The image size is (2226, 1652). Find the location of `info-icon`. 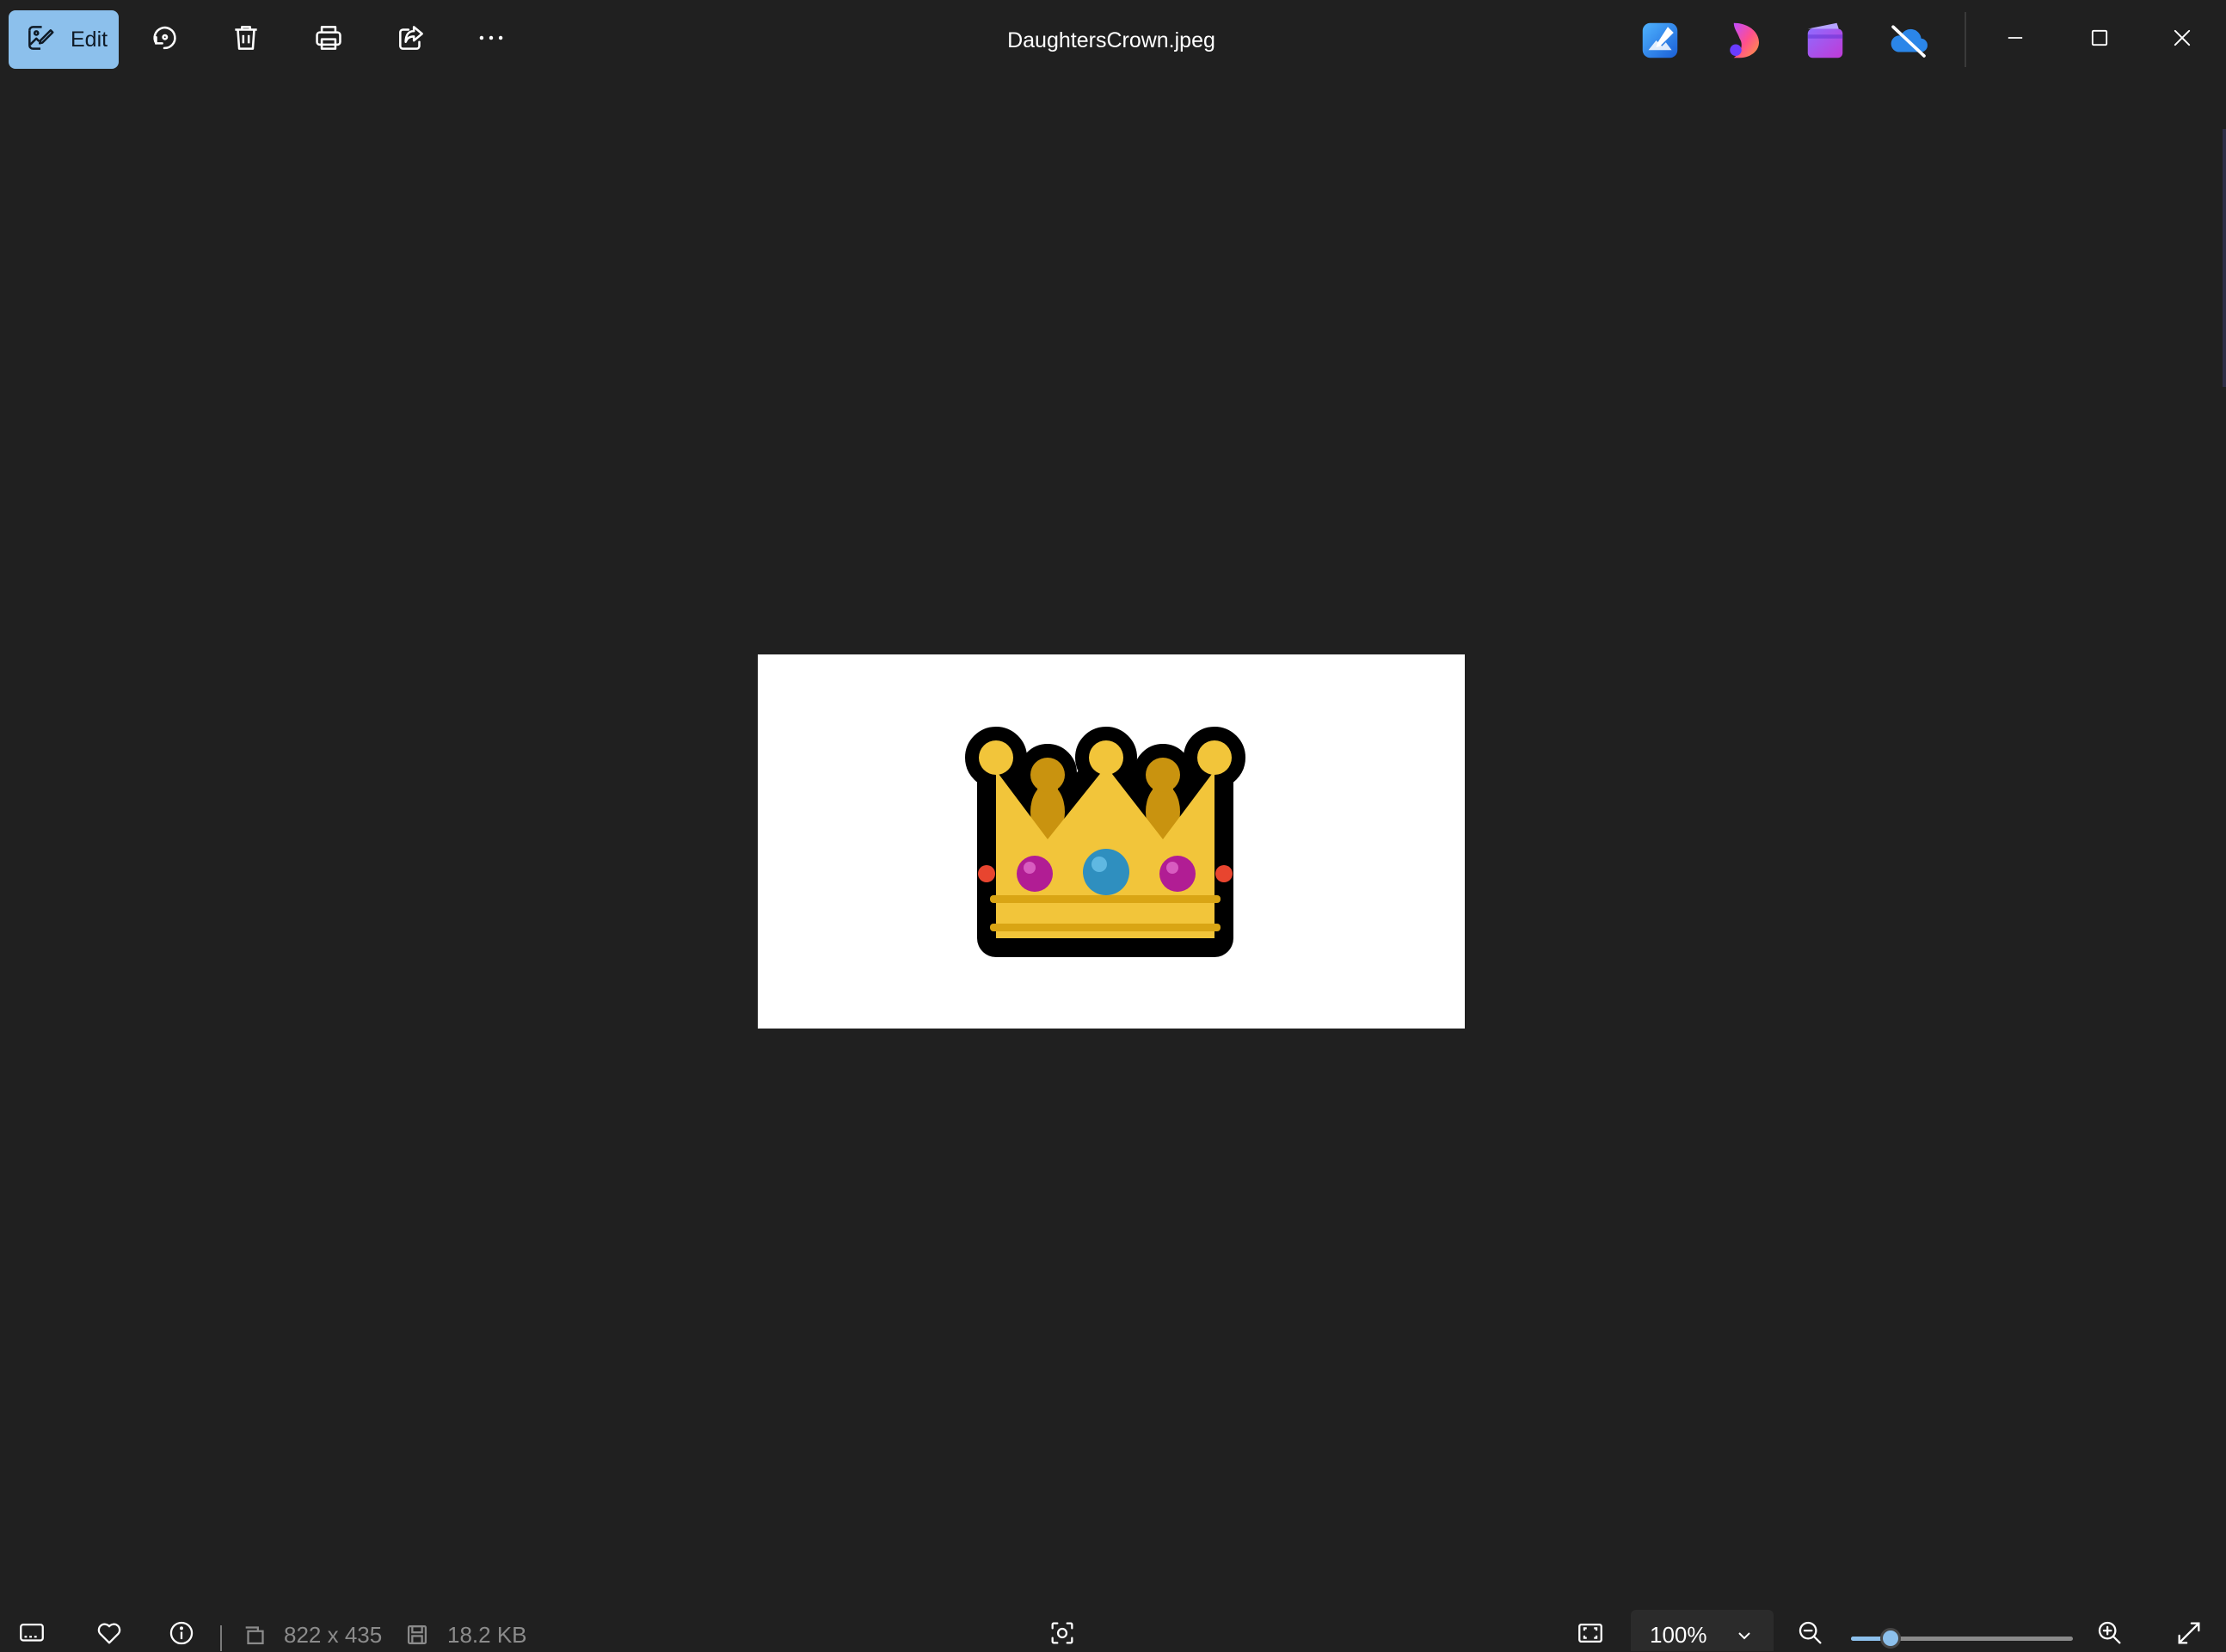

info-icon is located at coordinates (181, 1635).